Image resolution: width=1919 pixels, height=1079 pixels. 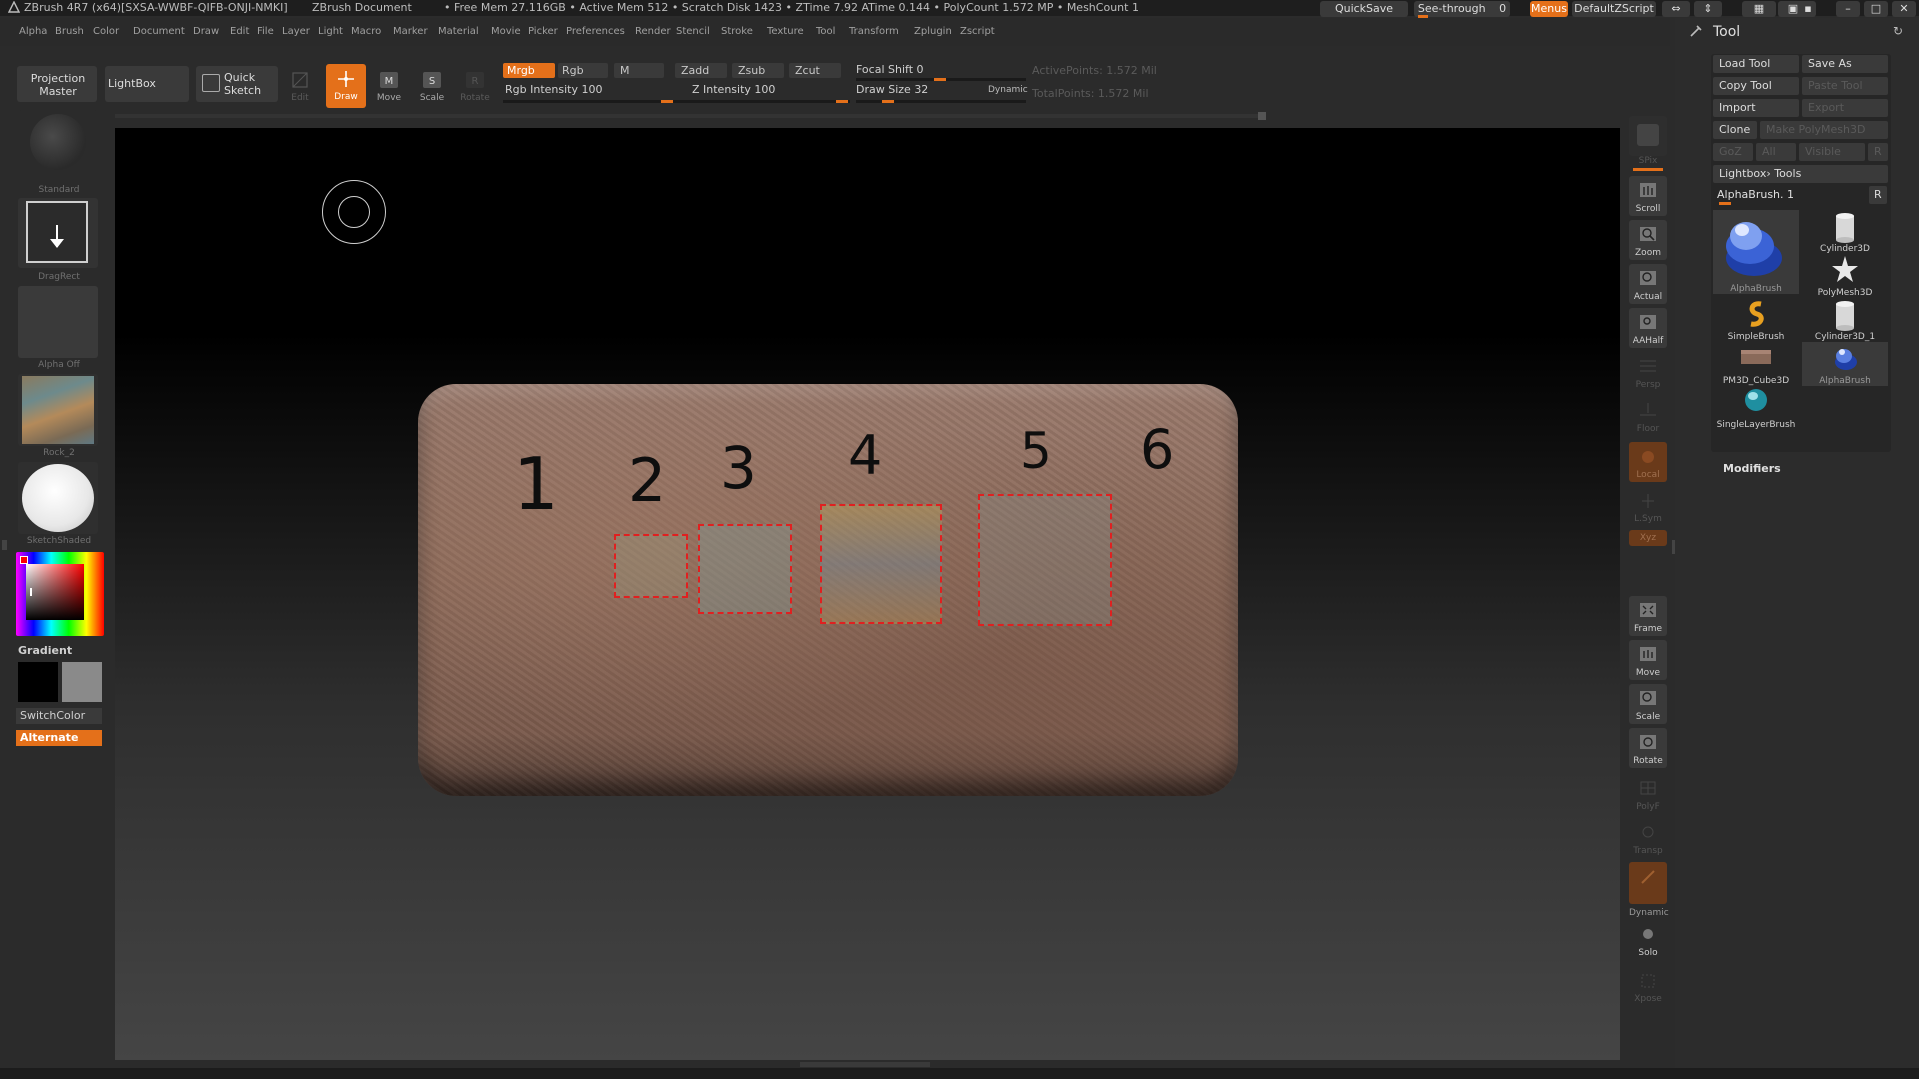 What do you see at coordinates (1364, 9) in the screenshot?
I see `quicksave-button: QuickSave` at bounding box center [1364, 9].